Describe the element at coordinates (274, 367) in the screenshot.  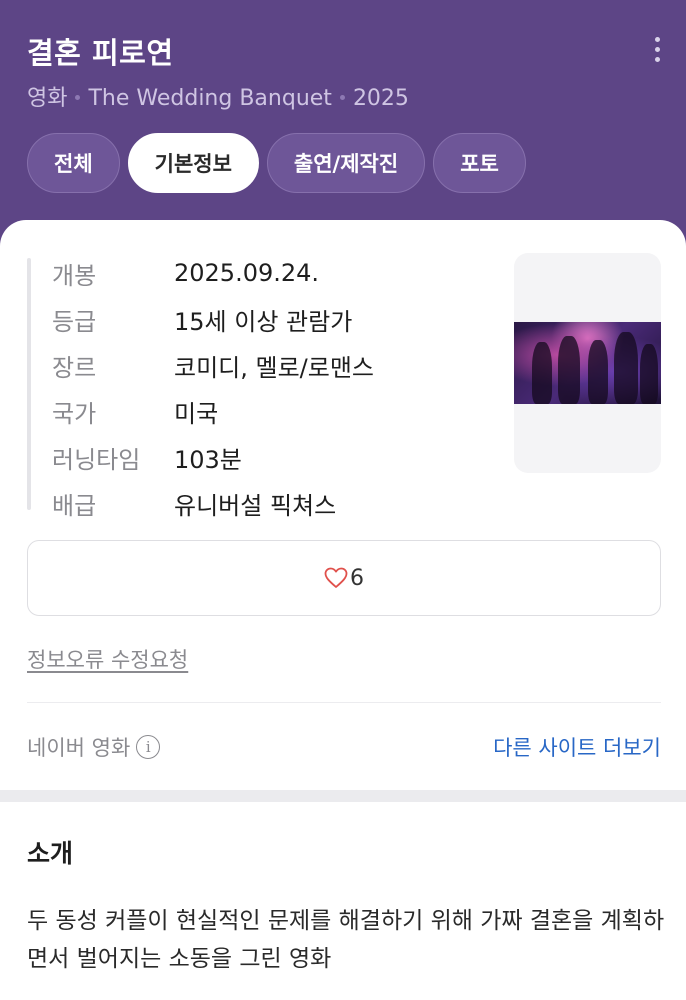
I see `info-value: 코미디, 멜로/로맨스` at that location.